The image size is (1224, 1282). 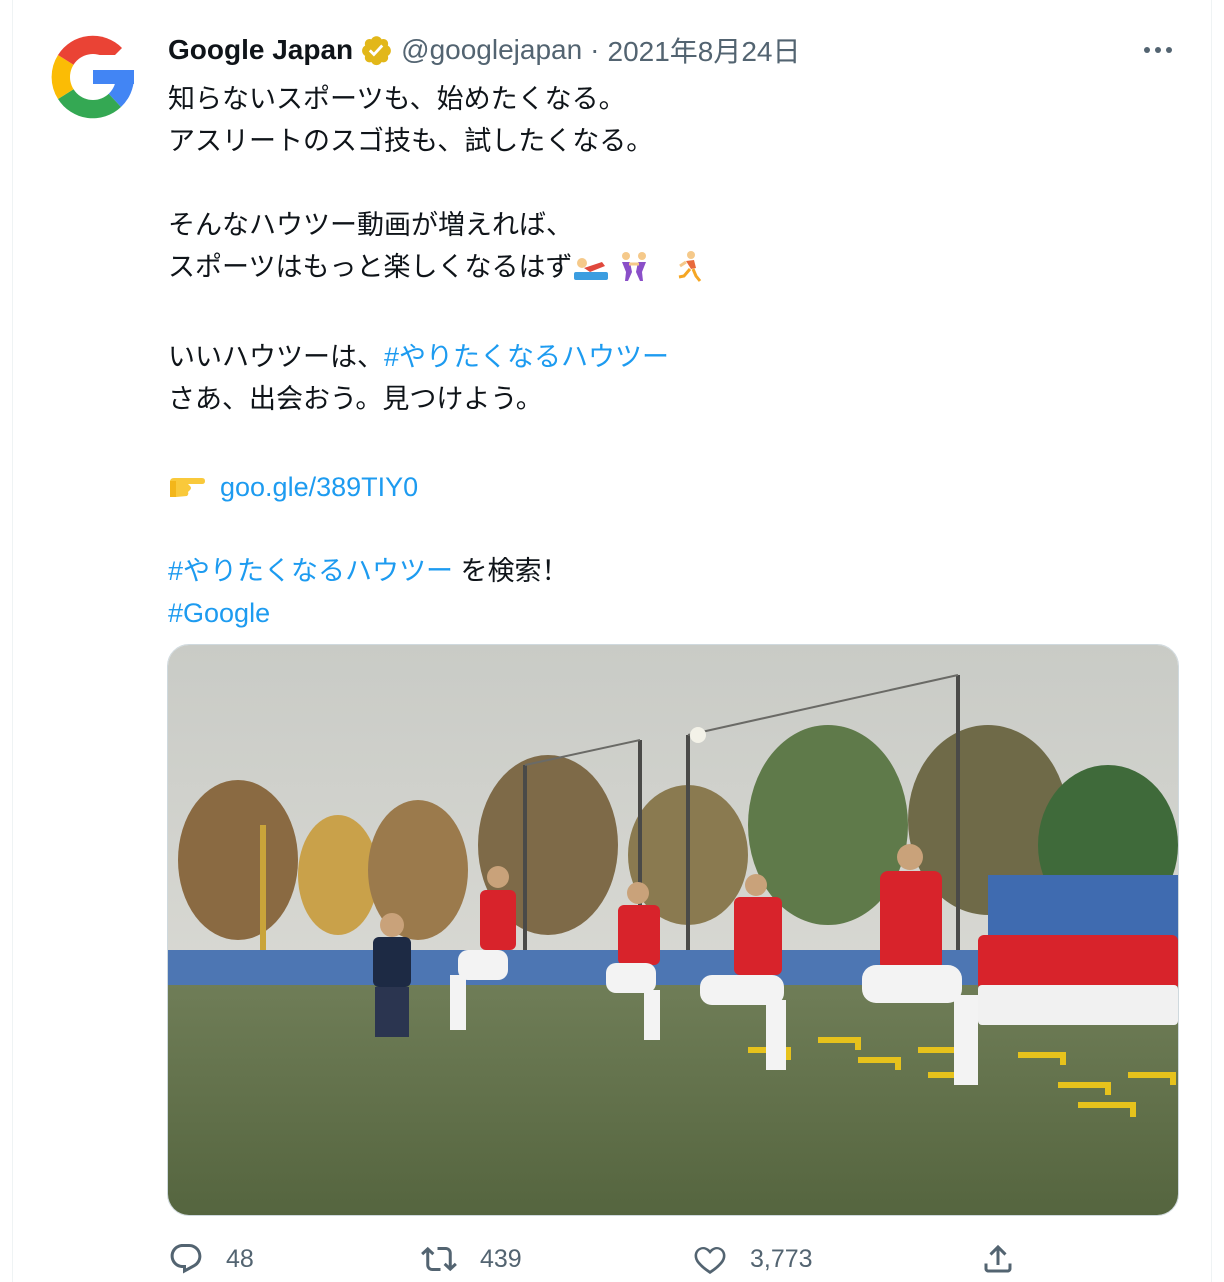 I want to click on more-dots-icon, so click(x=1158, y=50).